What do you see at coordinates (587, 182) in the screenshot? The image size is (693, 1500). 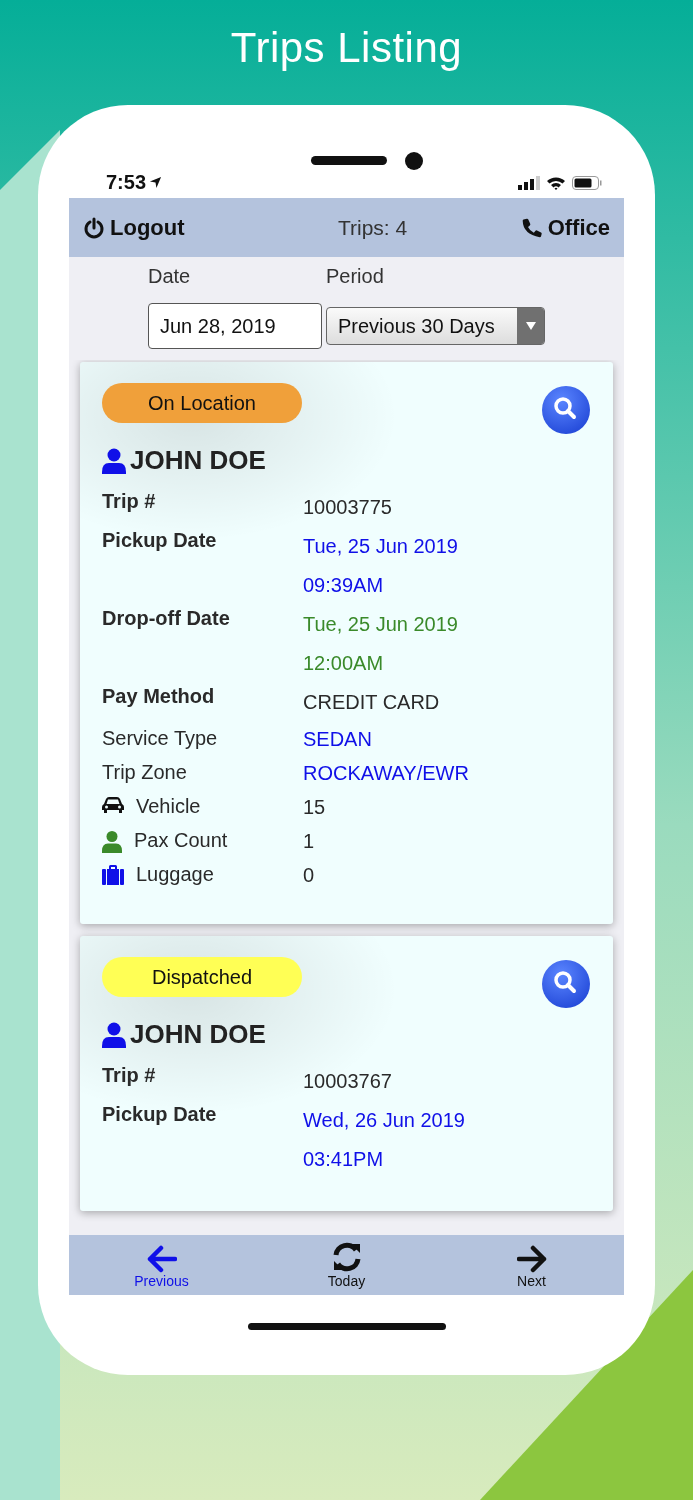 I see `battery-icon` at bounding box center [587, 182].